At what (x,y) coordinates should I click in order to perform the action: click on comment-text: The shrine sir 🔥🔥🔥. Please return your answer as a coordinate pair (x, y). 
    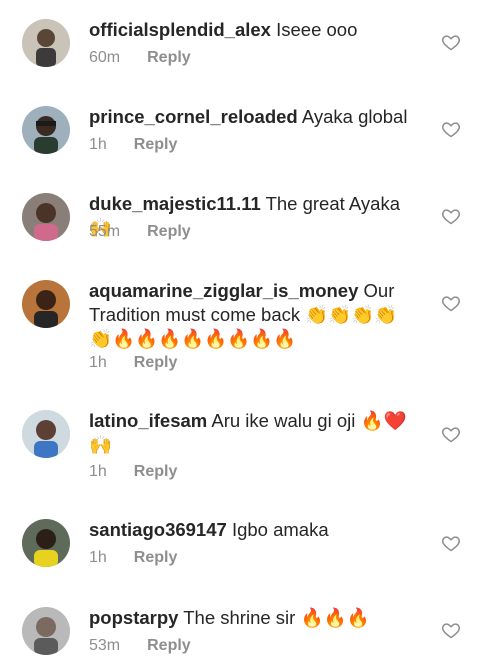
    Looking at the image, I should click on (276, 617).